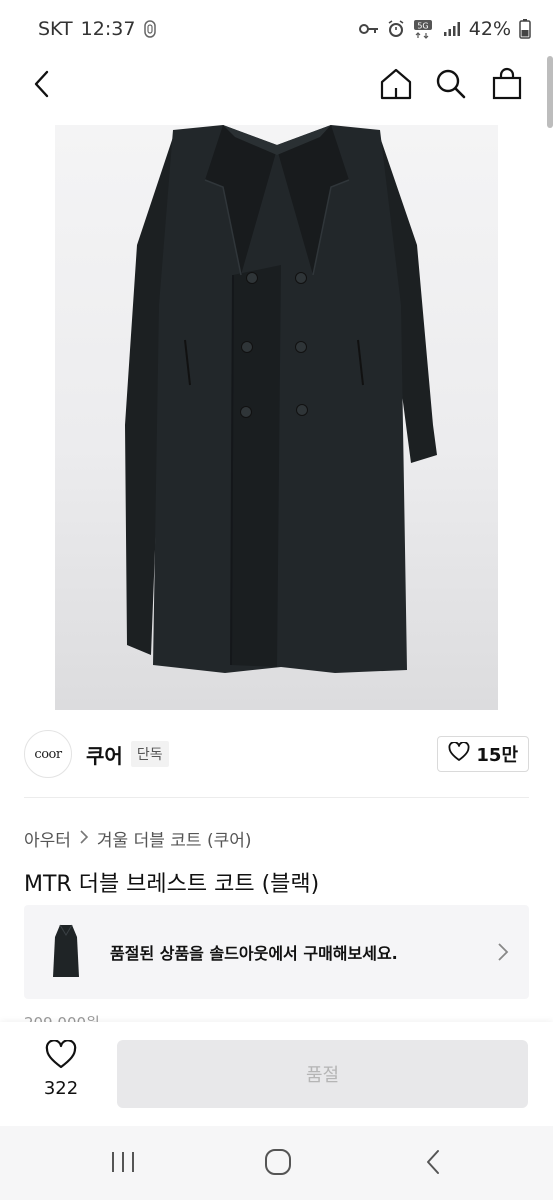 The image size is (553, 1200). I want to click on scrollbar-thumb, so click(550, 92).